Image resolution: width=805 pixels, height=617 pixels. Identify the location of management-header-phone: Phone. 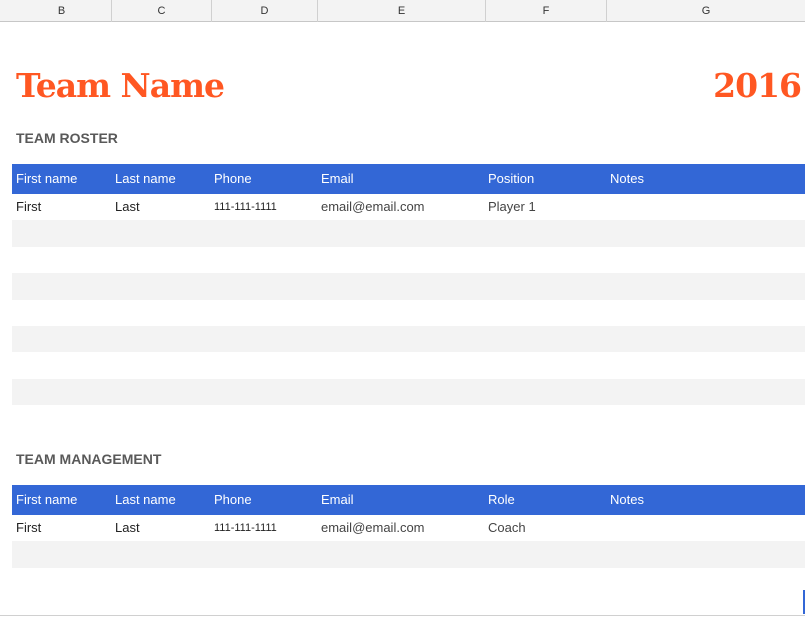
(233, 500).